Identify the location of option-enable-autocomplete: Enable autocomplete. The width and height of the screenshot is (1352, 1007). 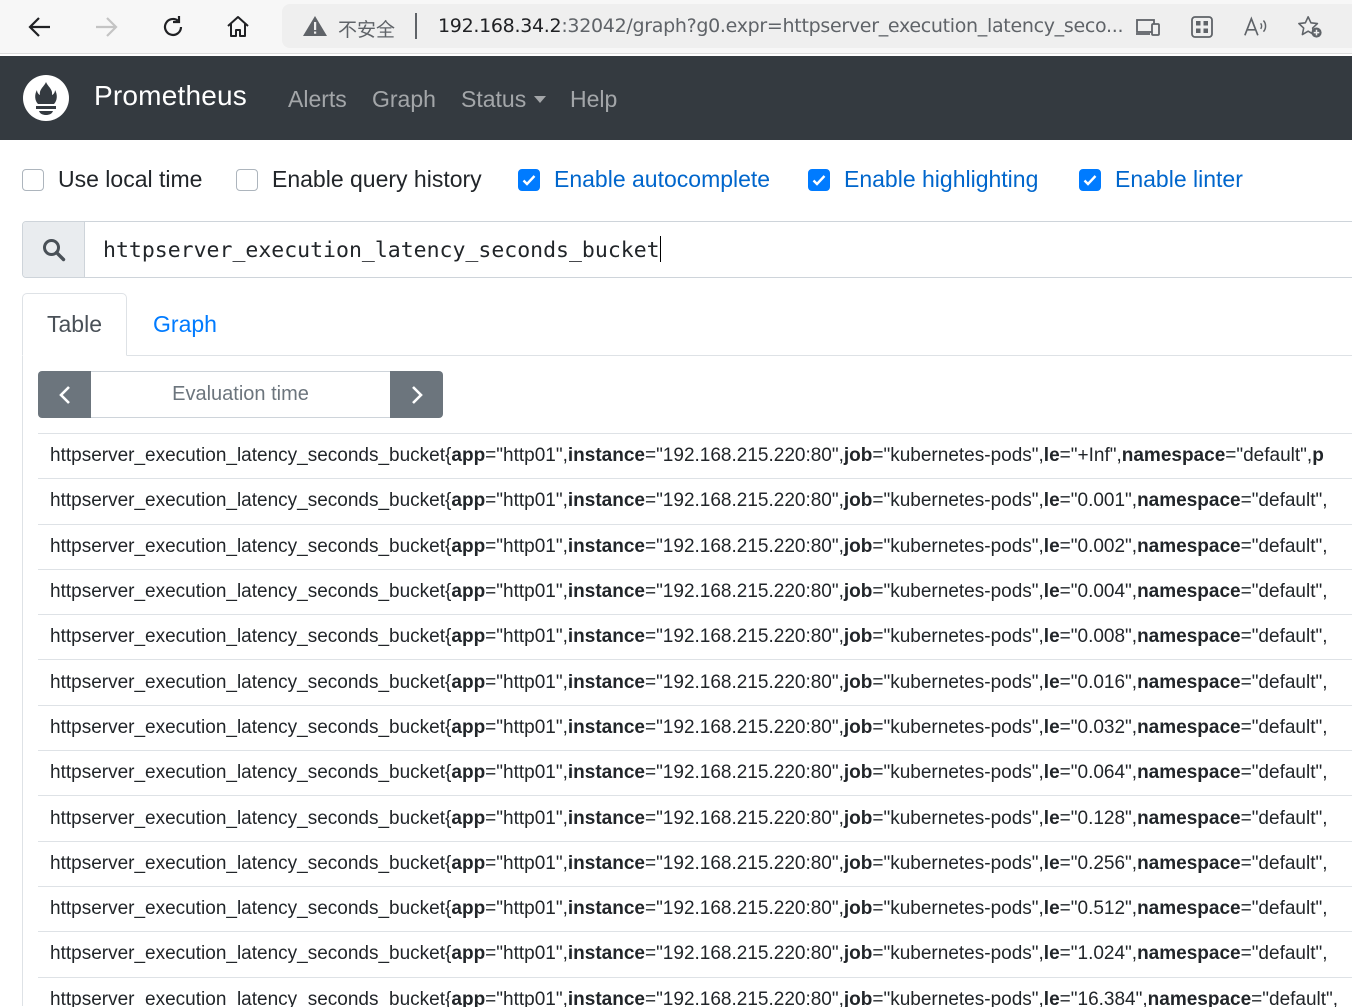
(644, 179).